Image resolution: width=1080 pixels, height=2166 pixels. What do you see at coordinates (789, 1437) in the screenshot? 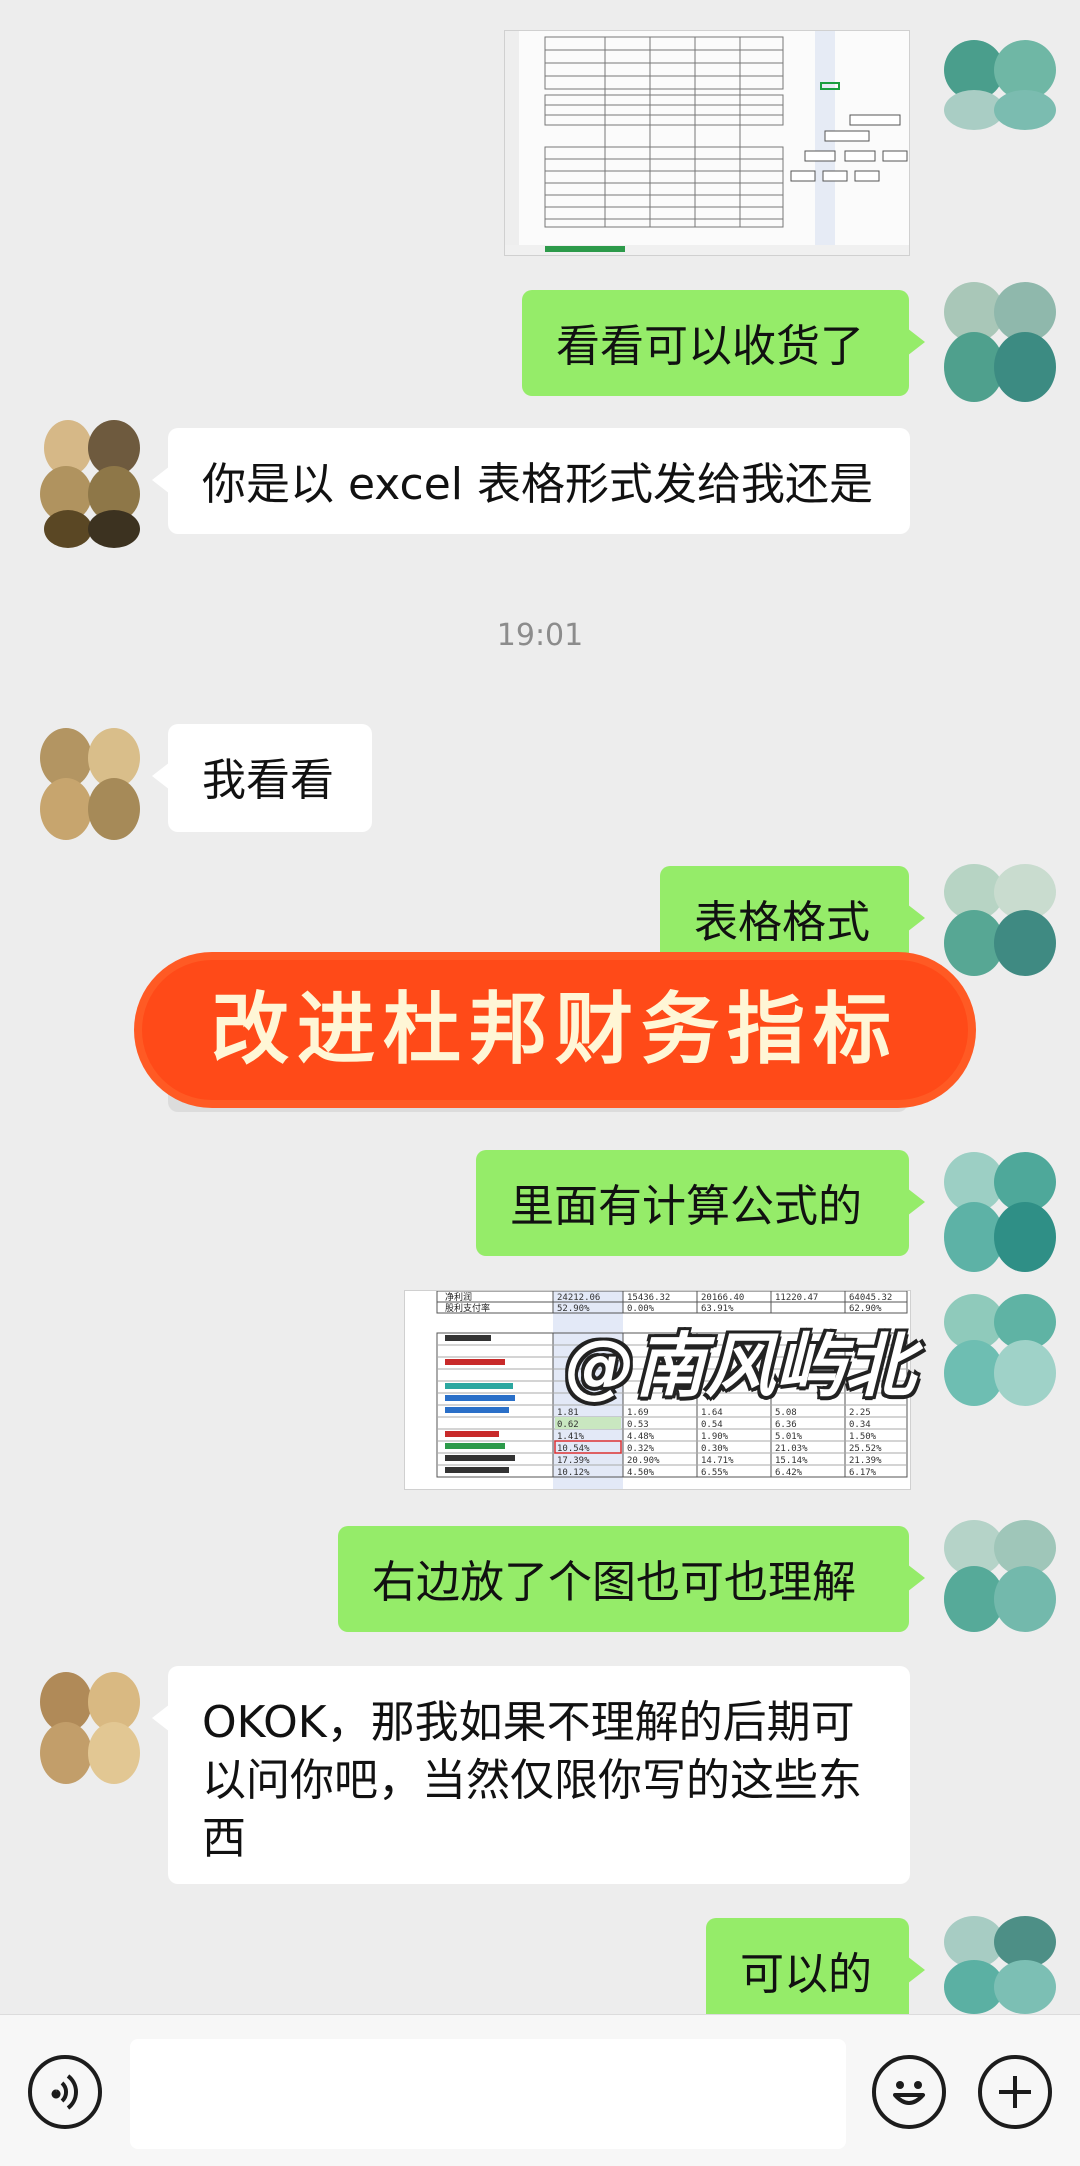
I see `cell: 5.01%` at bounding box center [789, 1437].